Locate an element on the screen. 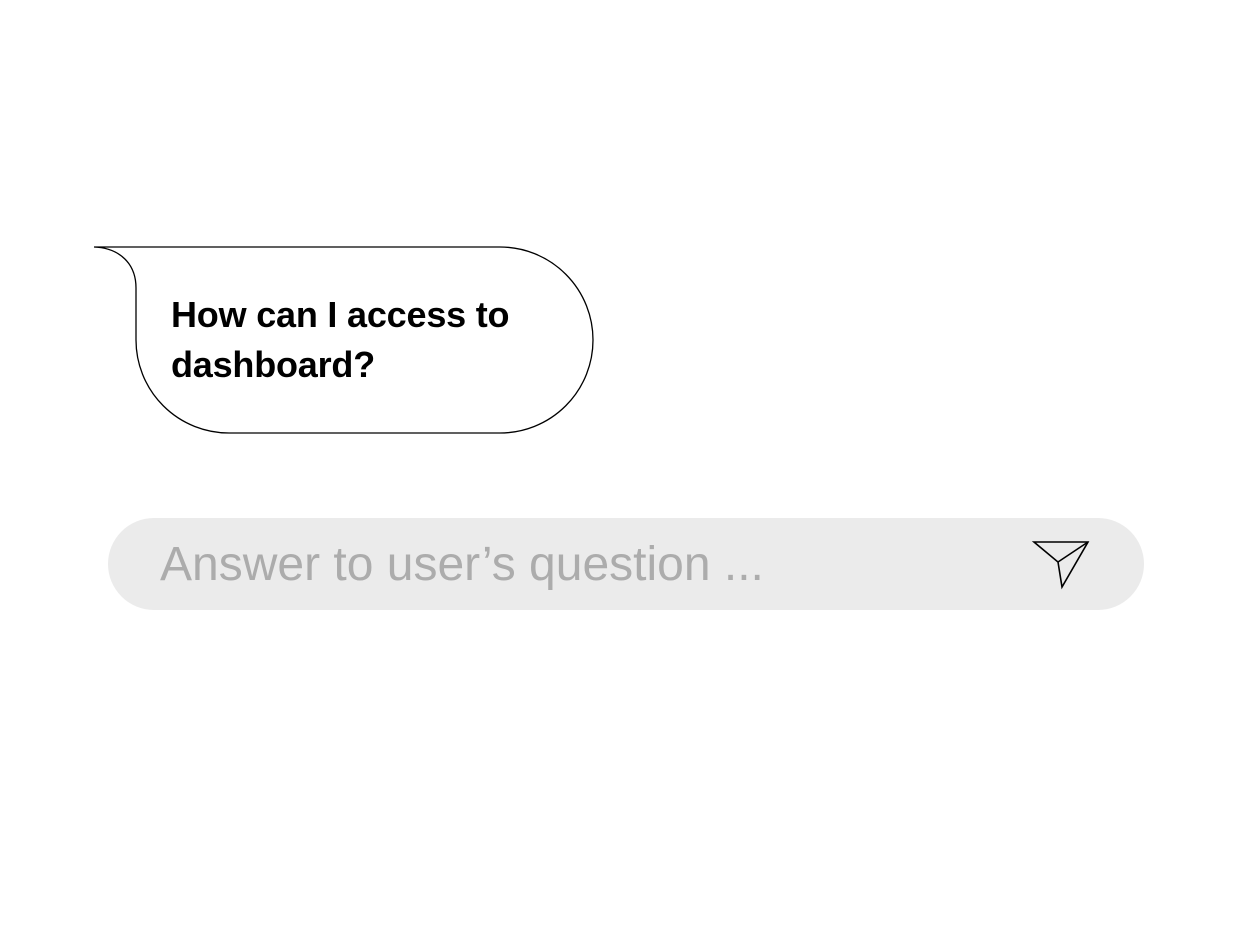 The width and height of the screenshot is (1250, 938). reply-composer is located at coordinates (626, 564).